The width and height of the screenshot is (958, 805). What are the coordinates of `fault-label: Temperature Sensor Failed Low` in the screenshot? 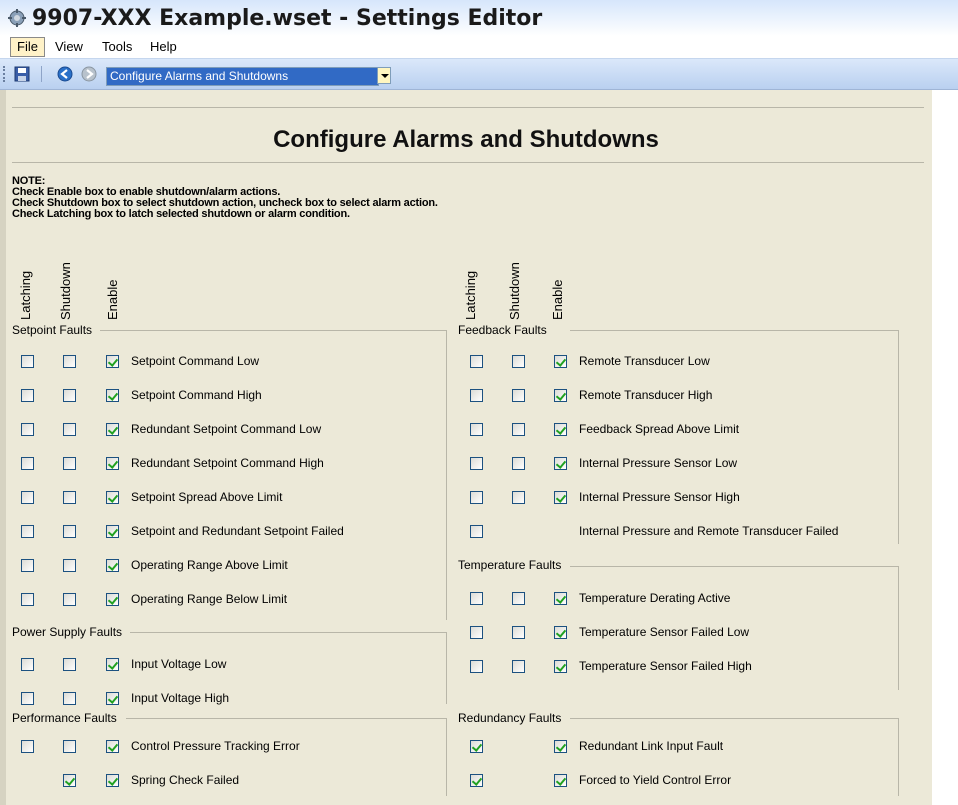 It's located at (664, 632).